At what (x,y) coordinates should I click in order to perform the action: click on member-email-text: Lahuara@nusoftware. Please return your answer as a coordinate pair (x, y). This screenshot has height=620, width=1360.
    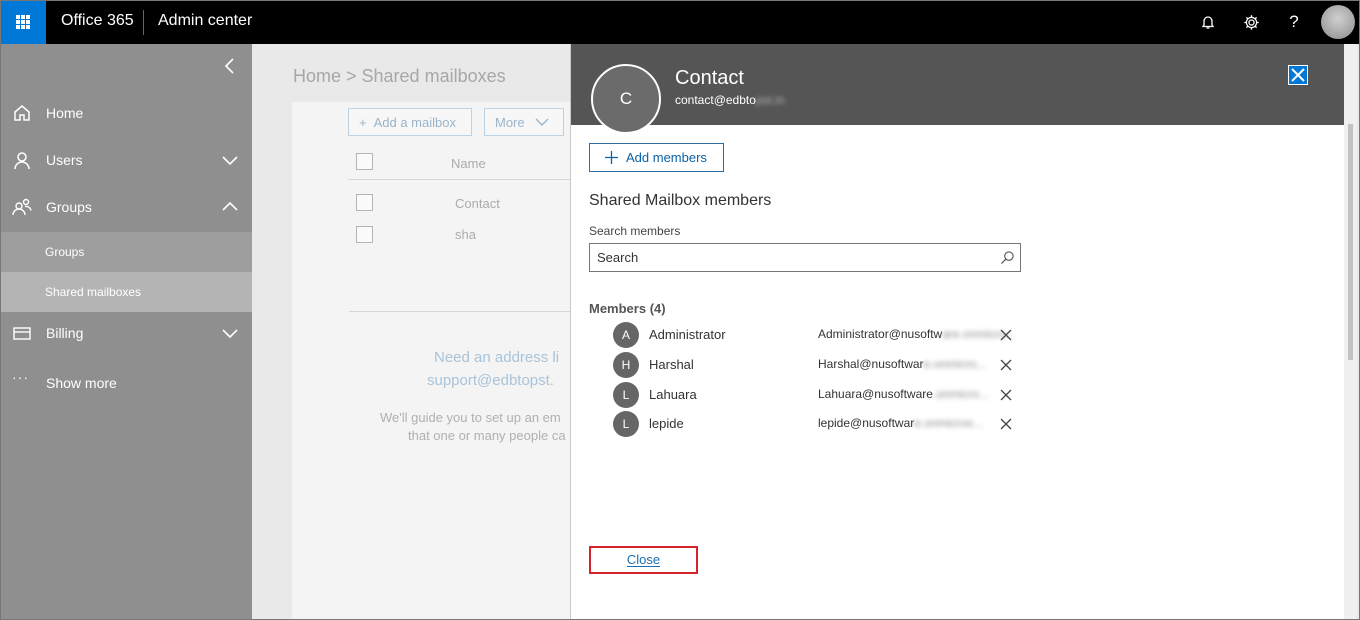
    Looking at the image, I should click on (875, 394).